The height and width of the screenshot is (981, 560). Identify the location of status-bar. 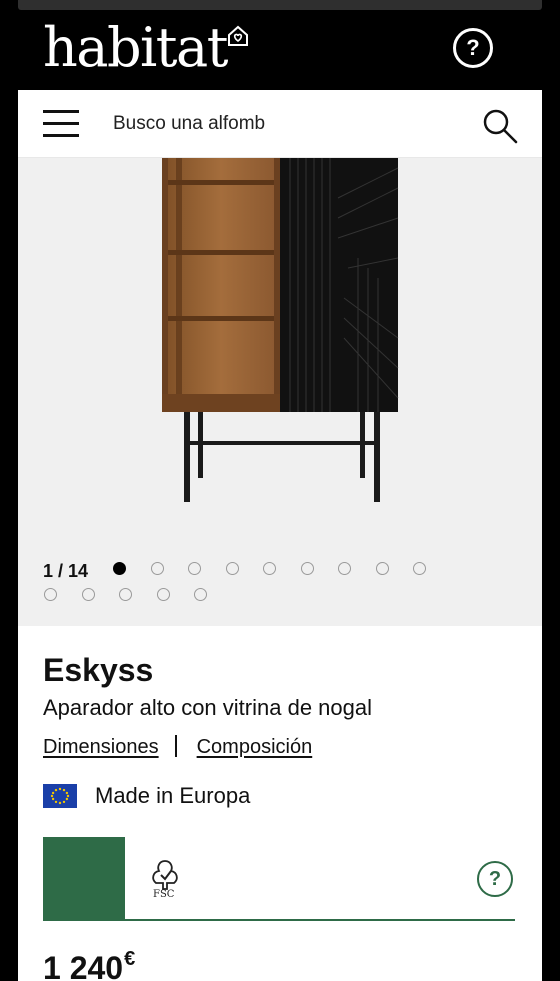
(280, 5).